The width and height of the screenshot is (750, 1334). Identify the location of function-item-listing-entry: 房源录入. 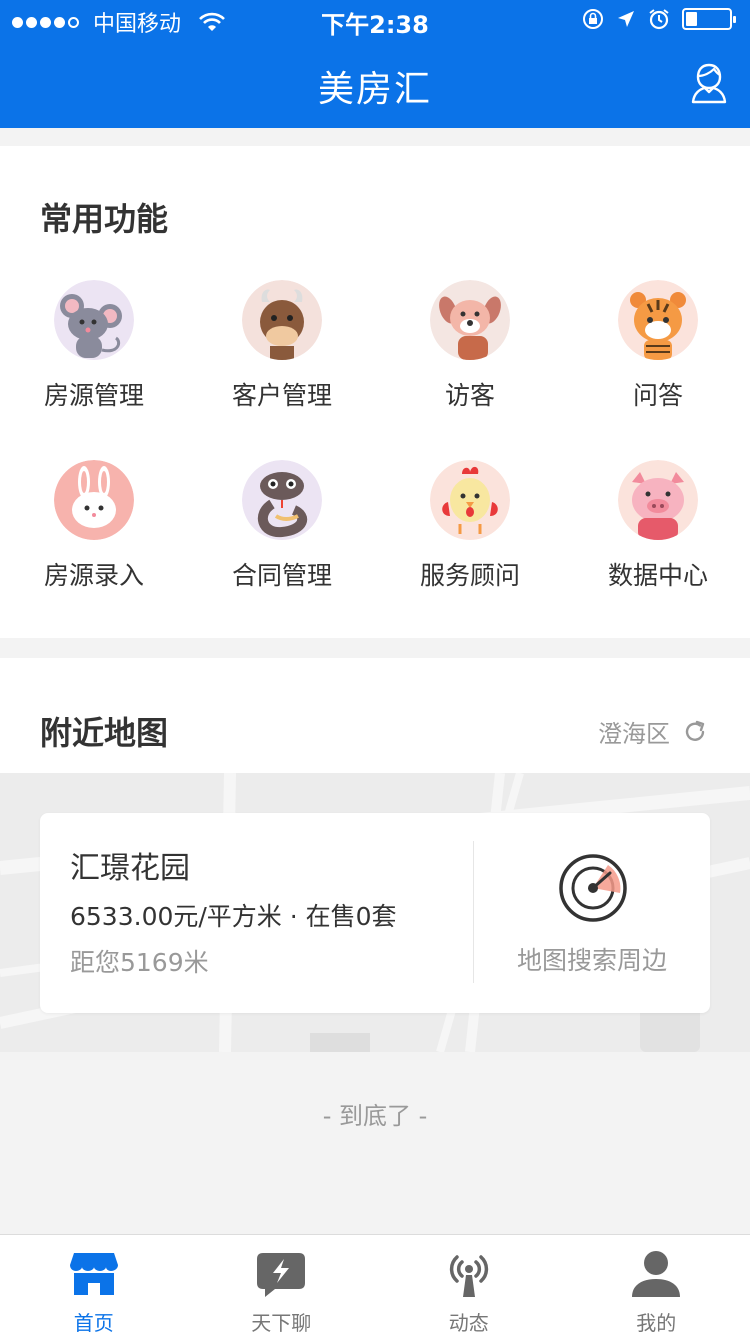
(94, 540).